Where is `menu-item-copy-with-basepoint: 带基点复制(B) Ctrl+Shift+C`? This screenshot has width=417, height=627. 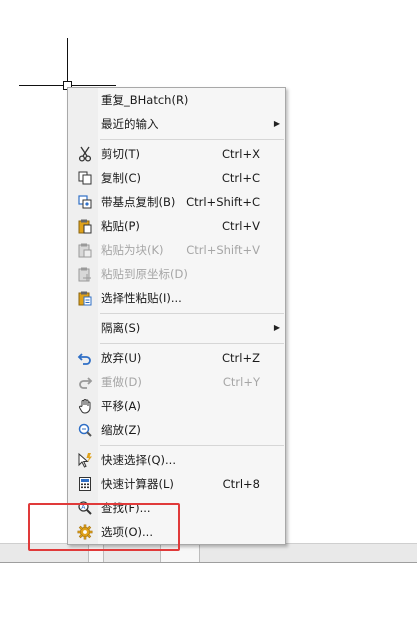
menu-item-copy-with-basepoint: 带基点复制(B) Ctrl+Shift+C is located at coordinates (176, 202).